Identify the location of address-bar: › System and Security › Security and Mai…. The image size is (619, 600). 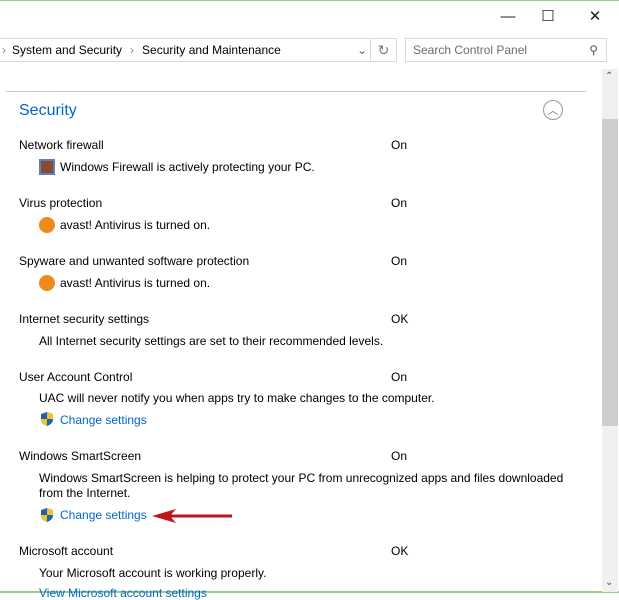
(198, 50).